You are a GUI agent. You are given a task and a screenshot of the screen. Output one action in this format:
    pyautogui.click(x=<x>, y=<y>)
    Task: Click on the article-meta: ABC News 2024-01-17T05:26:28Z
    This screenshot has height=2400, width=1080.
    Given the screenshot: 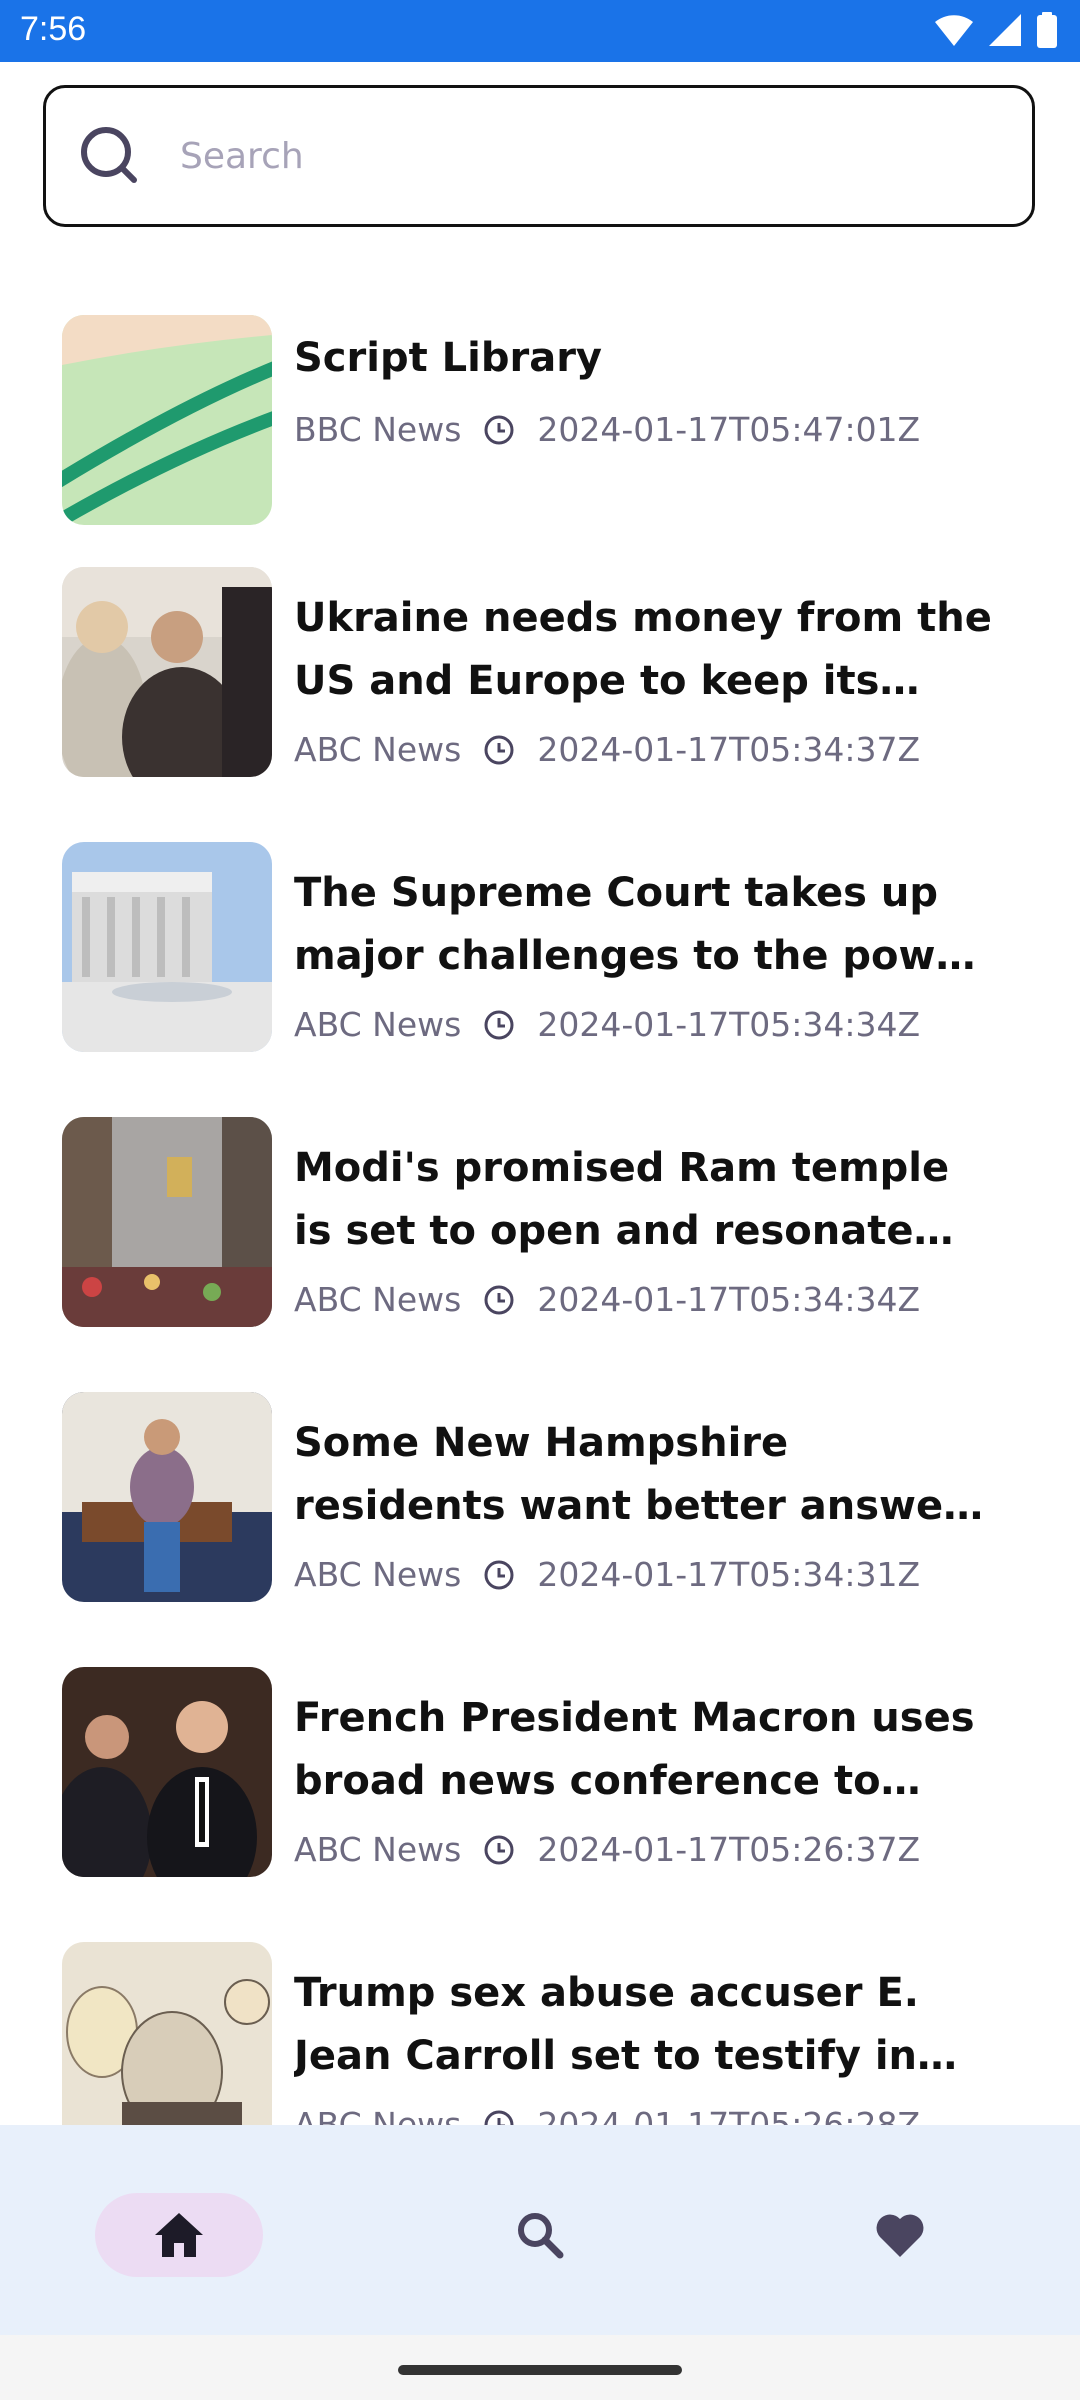 What is the action you would take?
    pyautogui.click(x=607, y=2115)
    